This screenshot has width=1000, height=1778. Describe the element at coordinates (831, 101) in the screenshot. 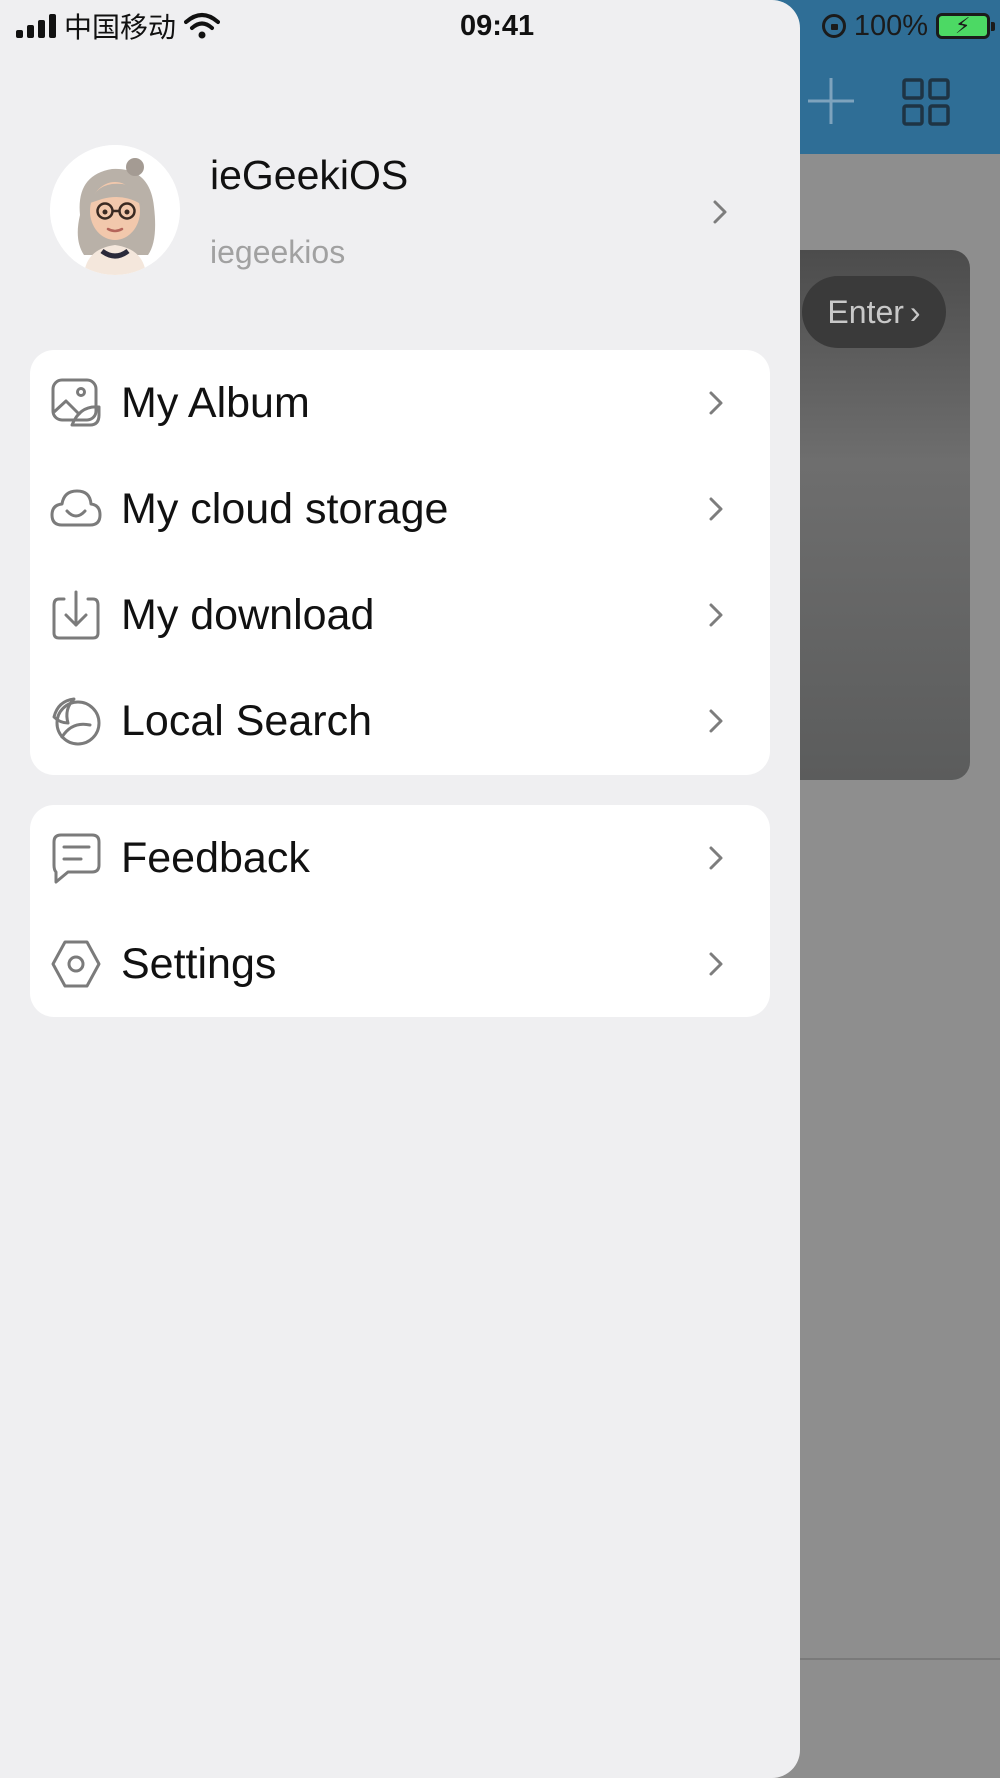

I see `add-icon` at that location.